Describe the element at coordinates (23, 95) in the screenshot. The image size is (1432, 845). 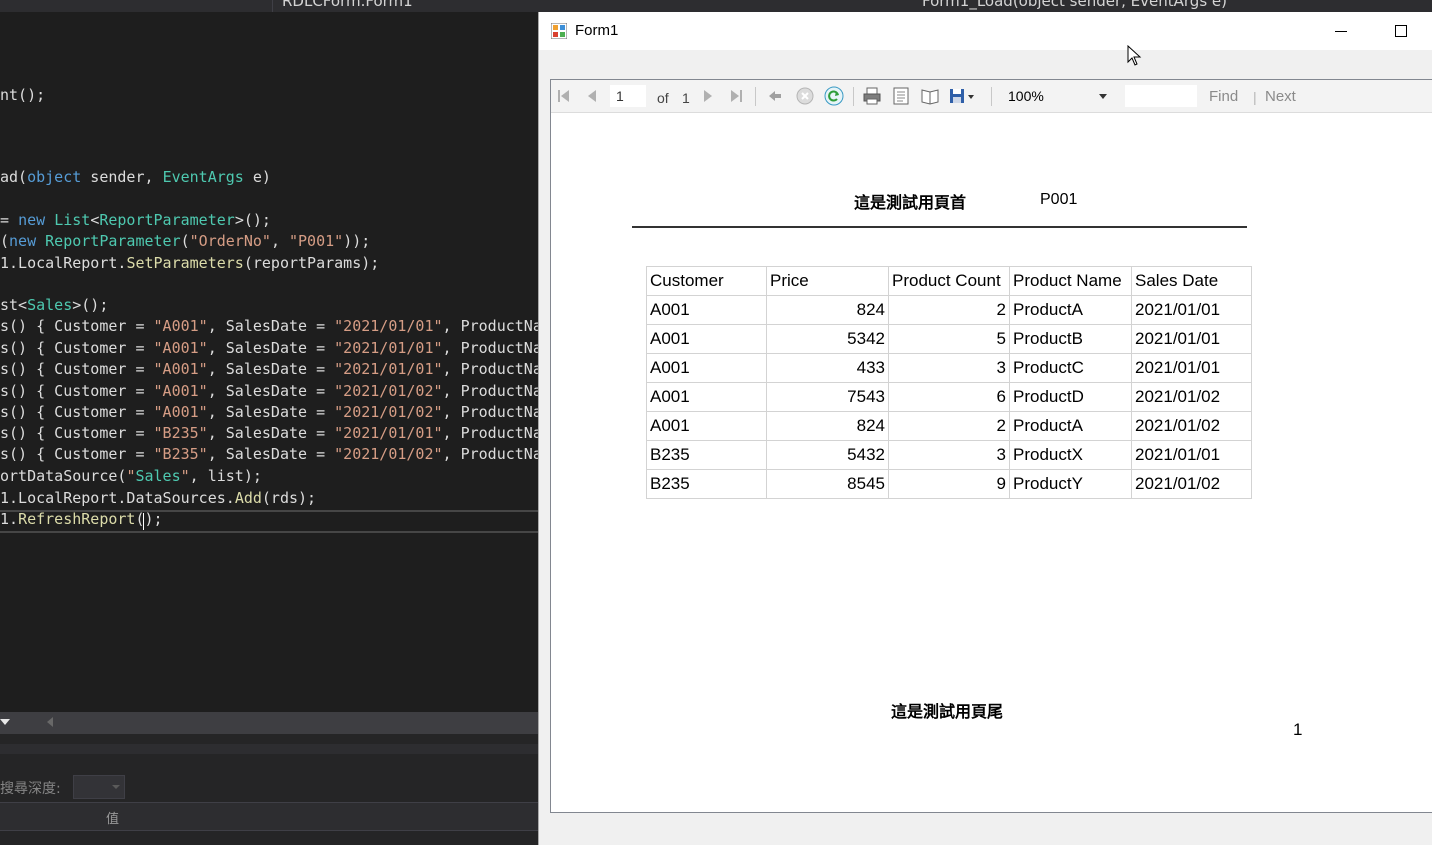
I see `code-line: nt();` at that location.